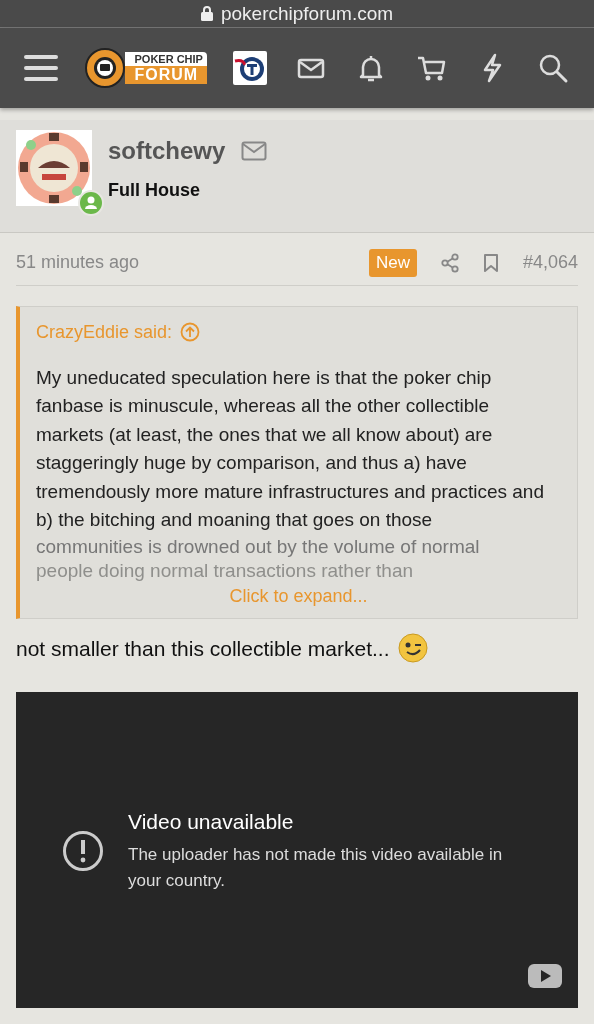  I want to click on post-number-link: #4,064, so click(550, 263).